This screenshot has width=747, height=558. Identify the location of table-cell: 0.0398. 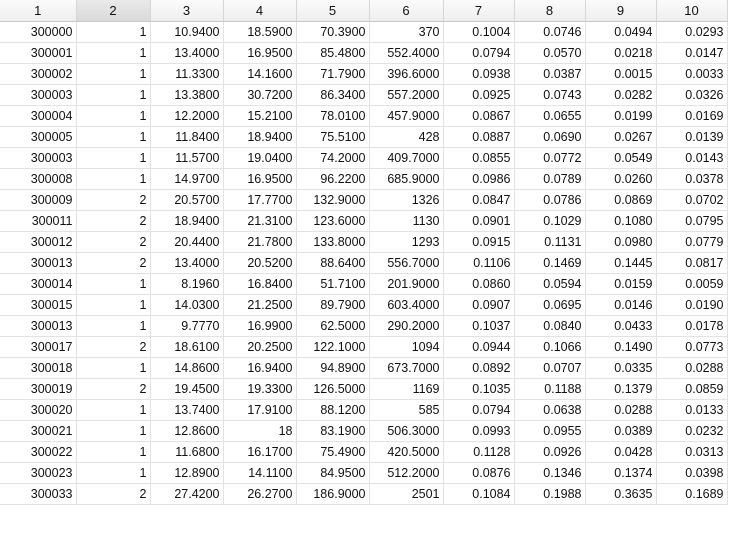
(692, 473).